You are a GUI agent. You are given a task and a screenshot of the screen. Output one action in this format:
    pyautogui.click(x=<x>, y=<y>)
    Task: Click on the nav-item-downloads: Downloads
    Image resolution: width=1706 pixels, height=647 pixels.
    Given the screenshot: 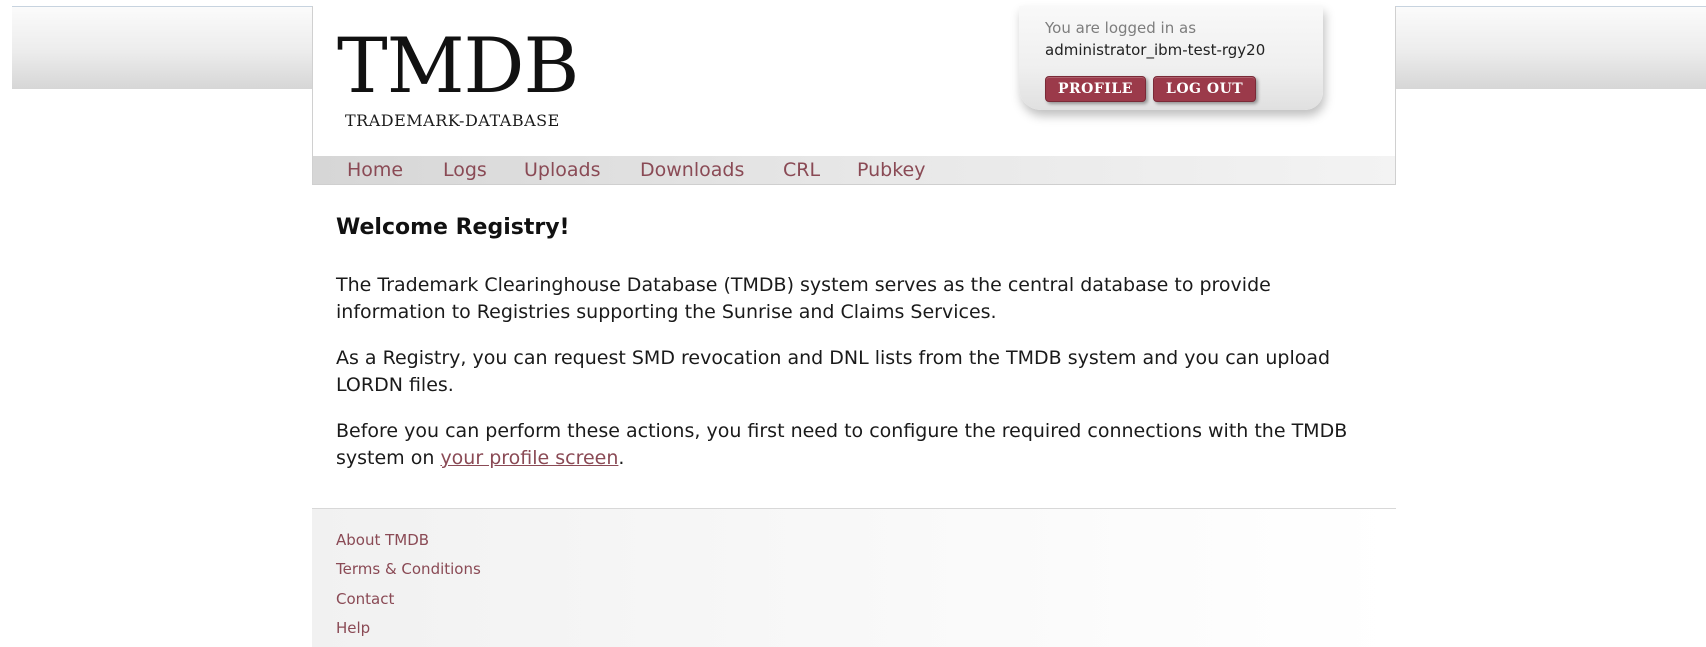 What is the action you would take?
    pyautogui.click(x=692, y=170)
    